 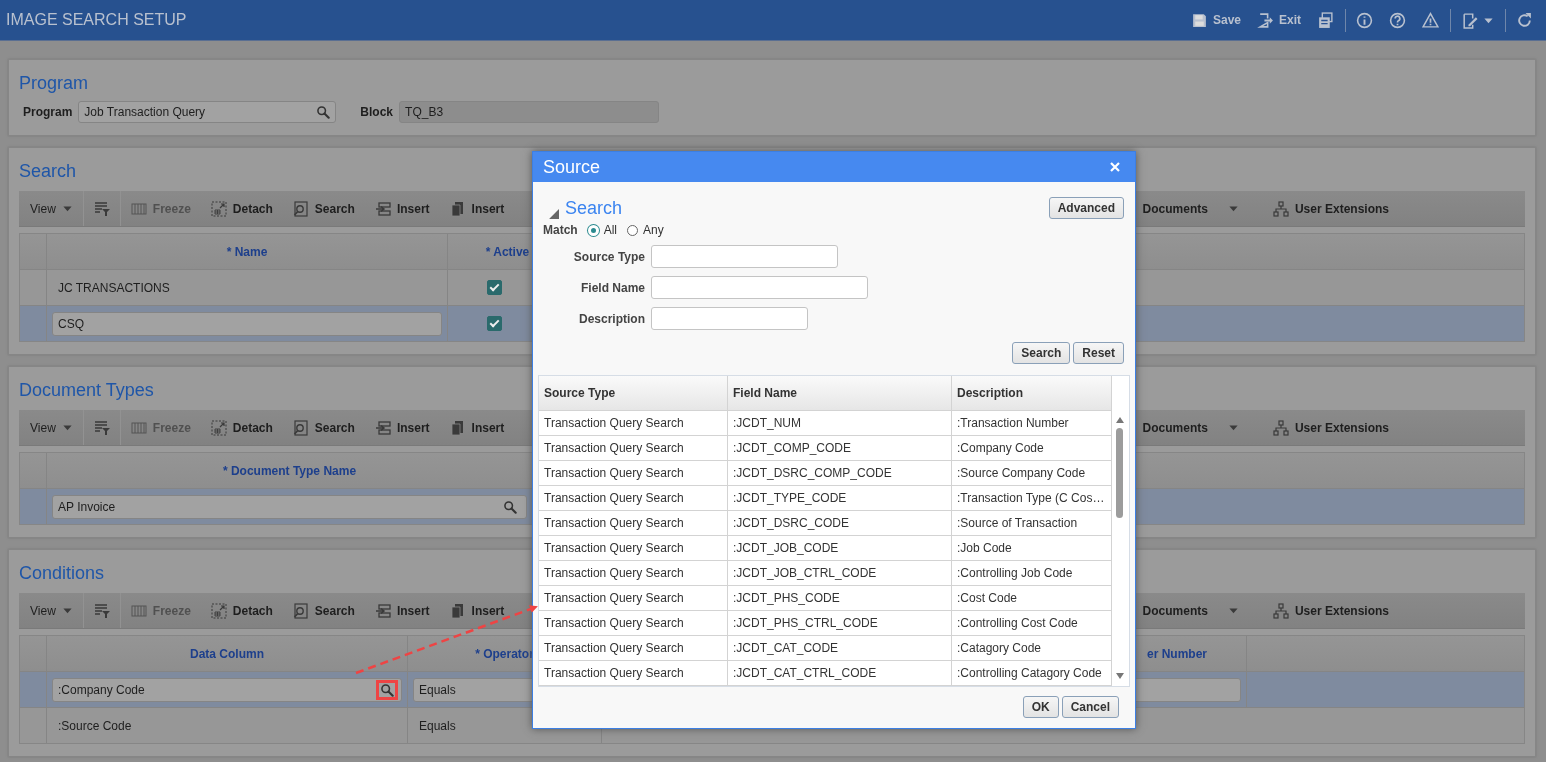 What do you see at coordinates (840, 423) in the screenshot?
I see `table-cell: :JCDT_NUM` at bounding box center [840, 423].